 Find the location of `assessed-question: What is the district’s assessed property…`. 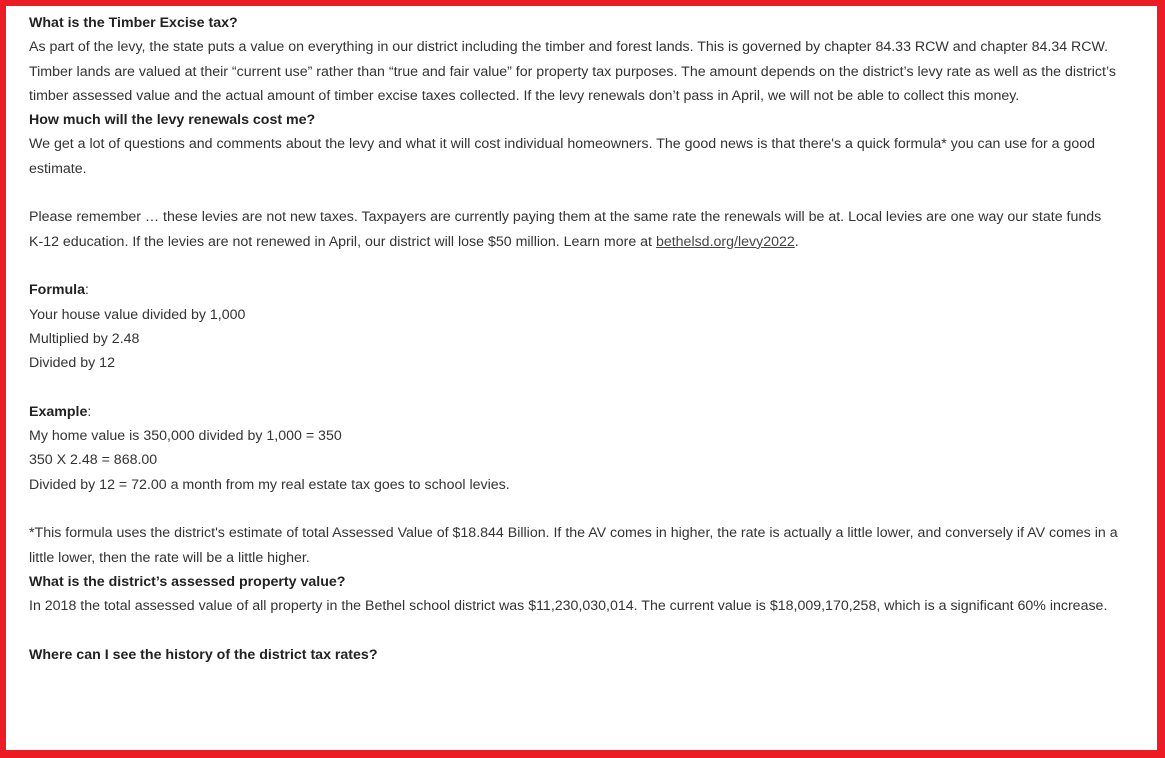

assessed-question: What is the district’s assessed property… is located at coordinates (187, 581).